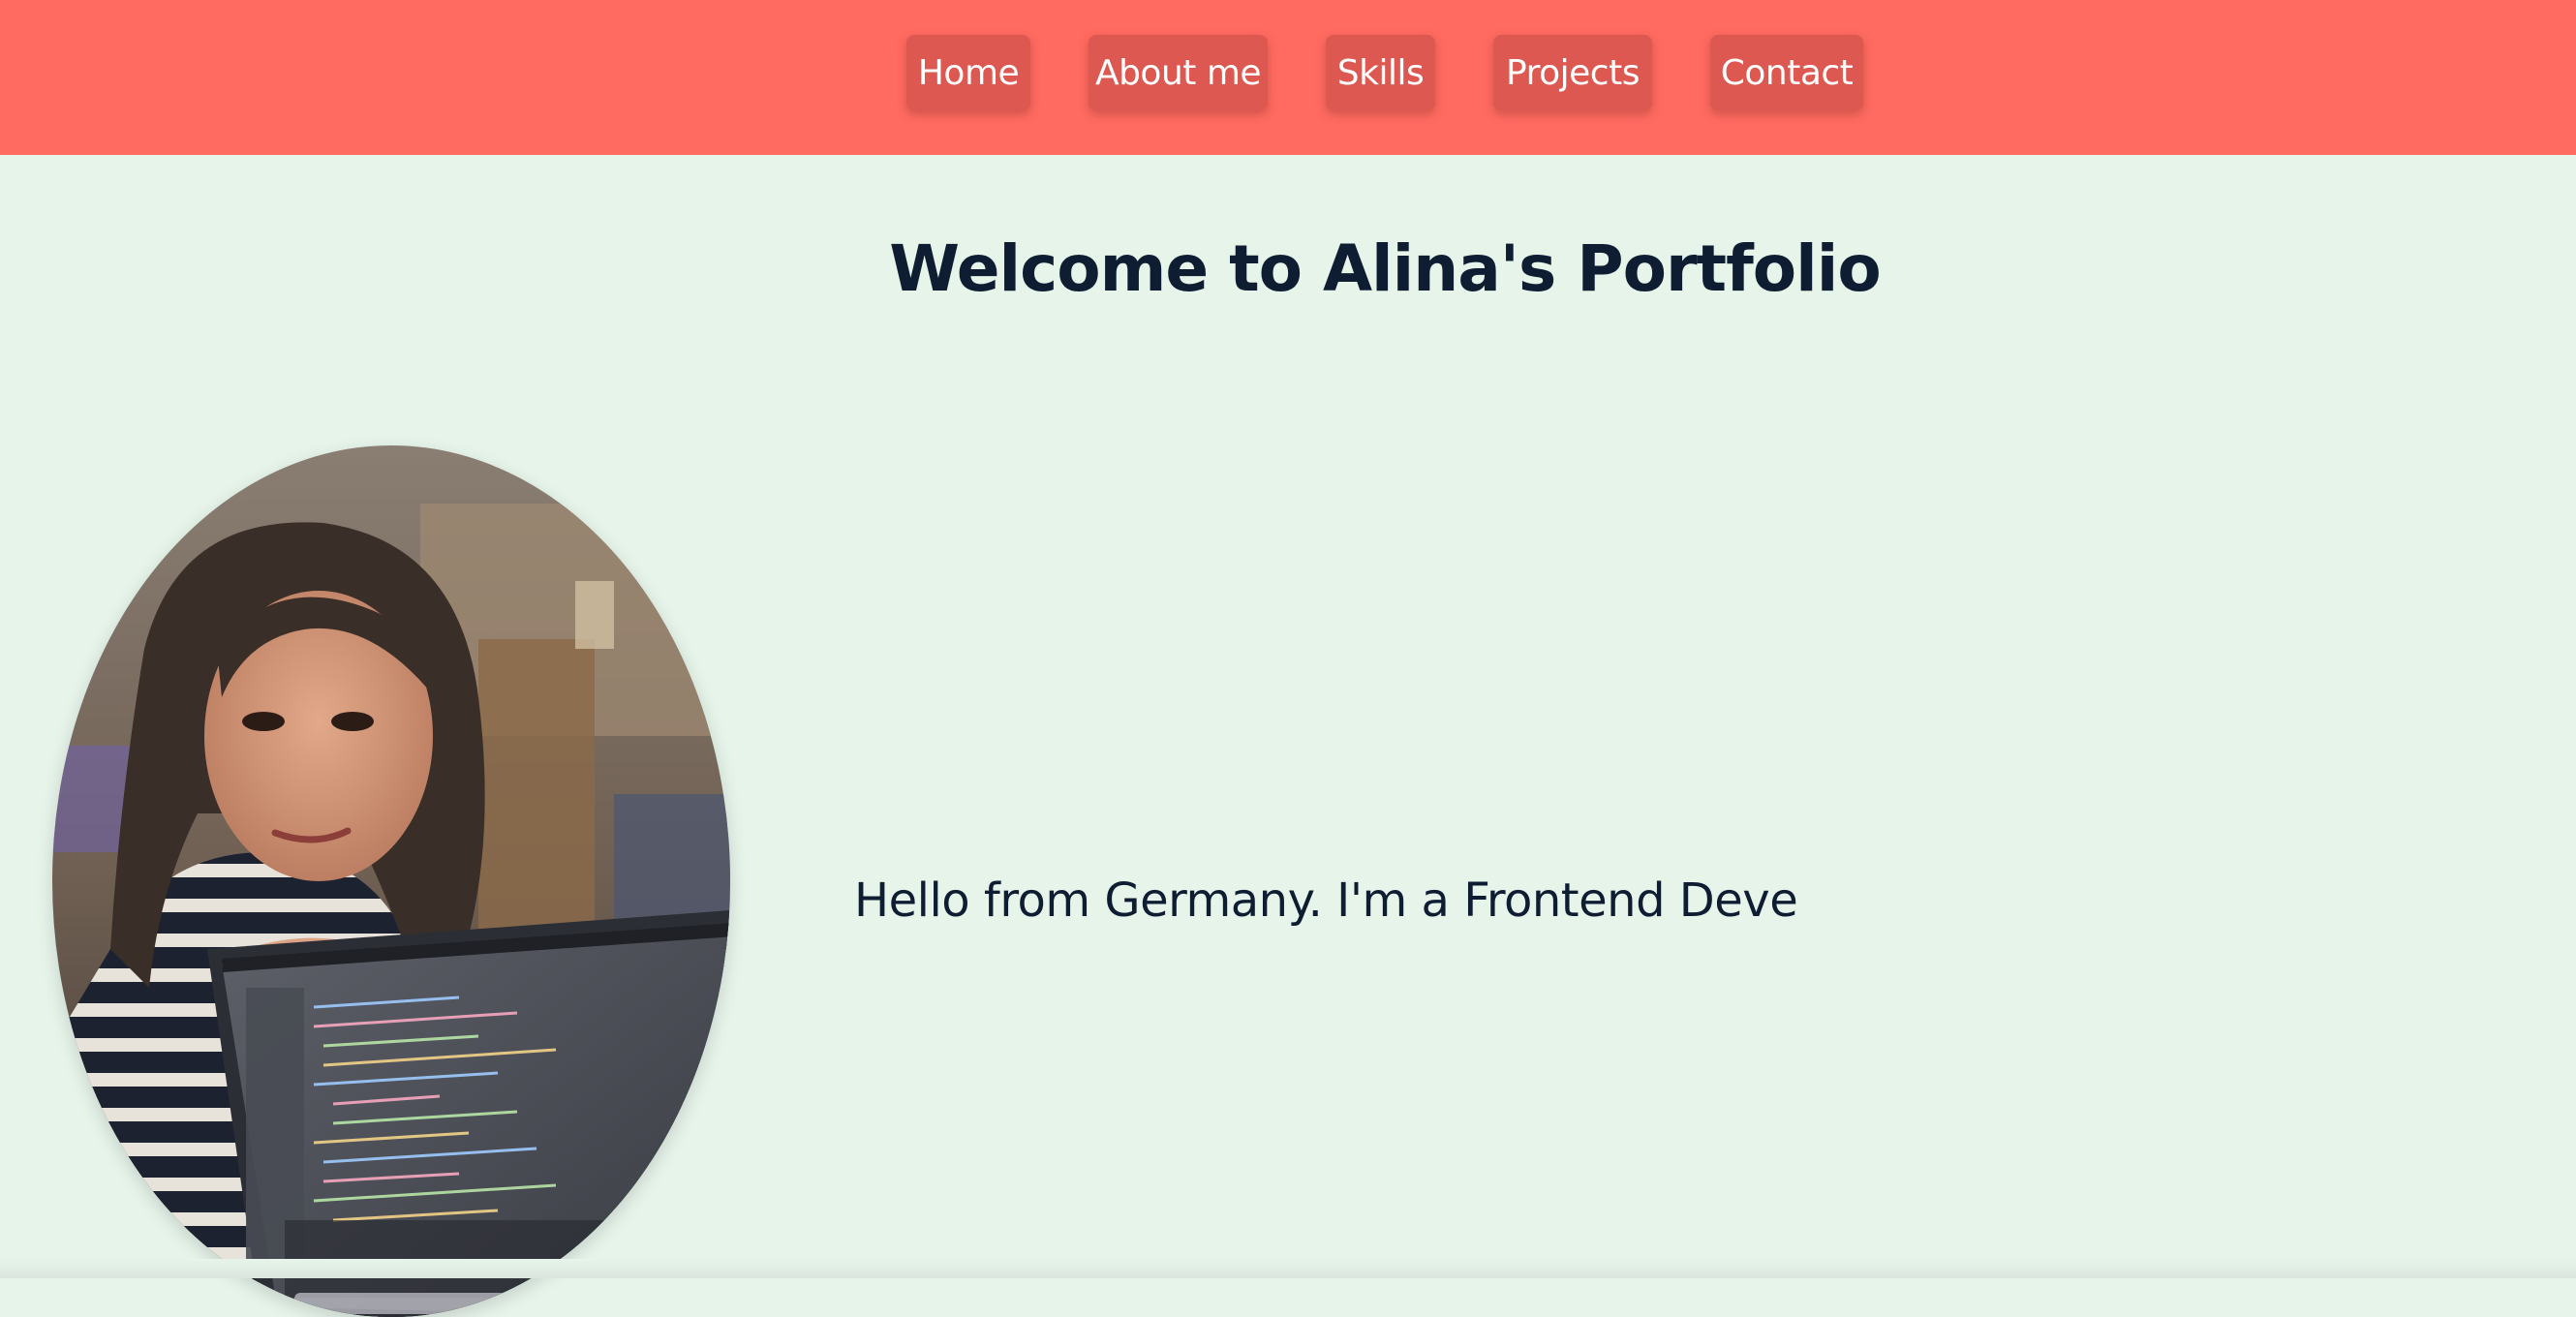 The image size is (2576, 1317). I want to click on page-bottom-edge, so click(1288, 1268).